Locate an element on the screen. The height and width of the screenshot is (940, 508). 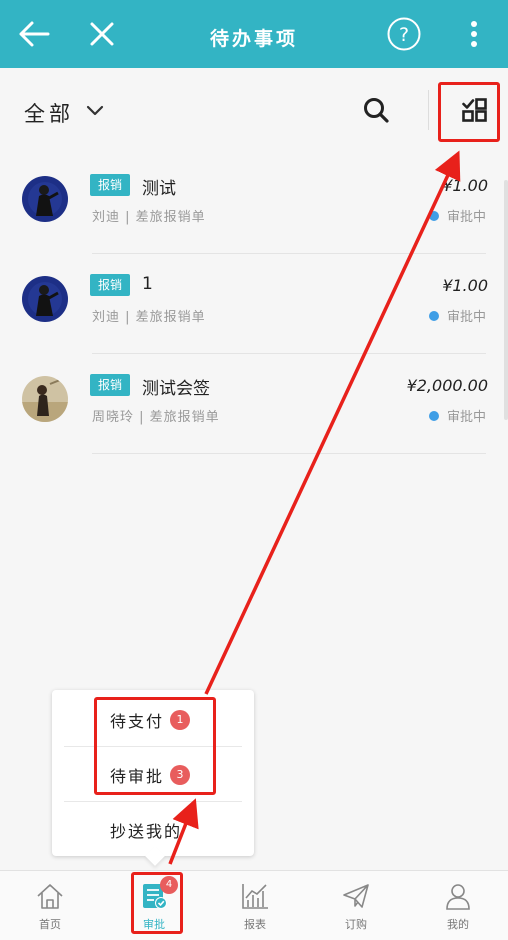
top-bar: 待办事项 ? is located at coordinates (254, 34).